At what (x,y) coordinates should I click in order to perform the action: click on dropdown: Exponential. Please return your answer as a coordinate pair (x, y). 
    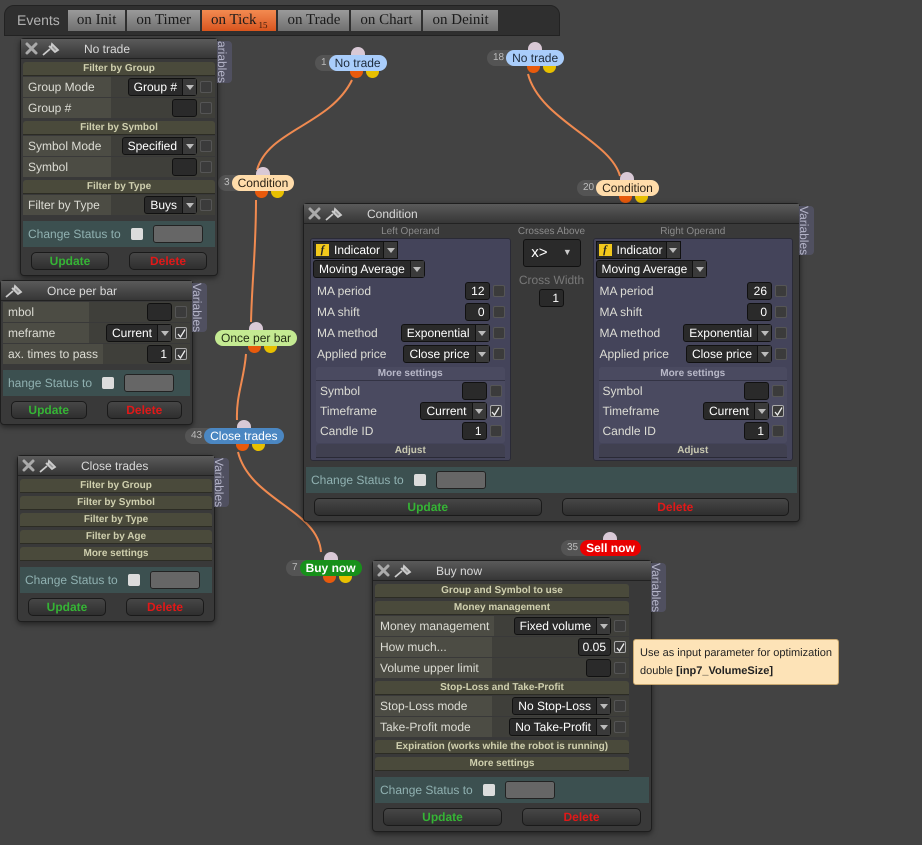
    Looking at the image, I should click on (727, 333).